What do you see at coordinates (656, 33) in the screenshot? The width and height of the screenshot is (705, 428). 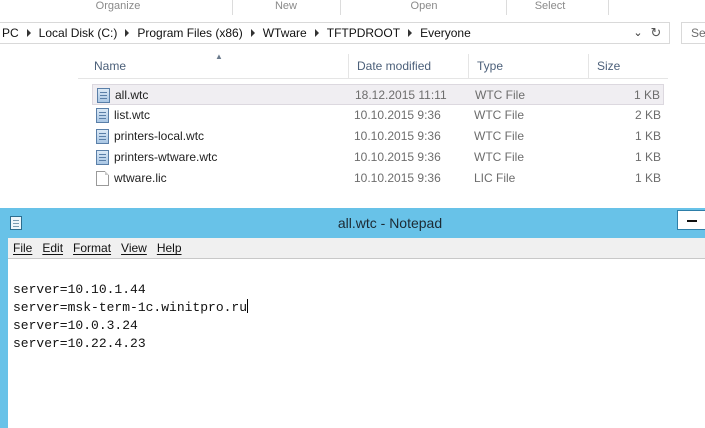 I see `refresh-icon: ↻` at bounding box center [656, 33].